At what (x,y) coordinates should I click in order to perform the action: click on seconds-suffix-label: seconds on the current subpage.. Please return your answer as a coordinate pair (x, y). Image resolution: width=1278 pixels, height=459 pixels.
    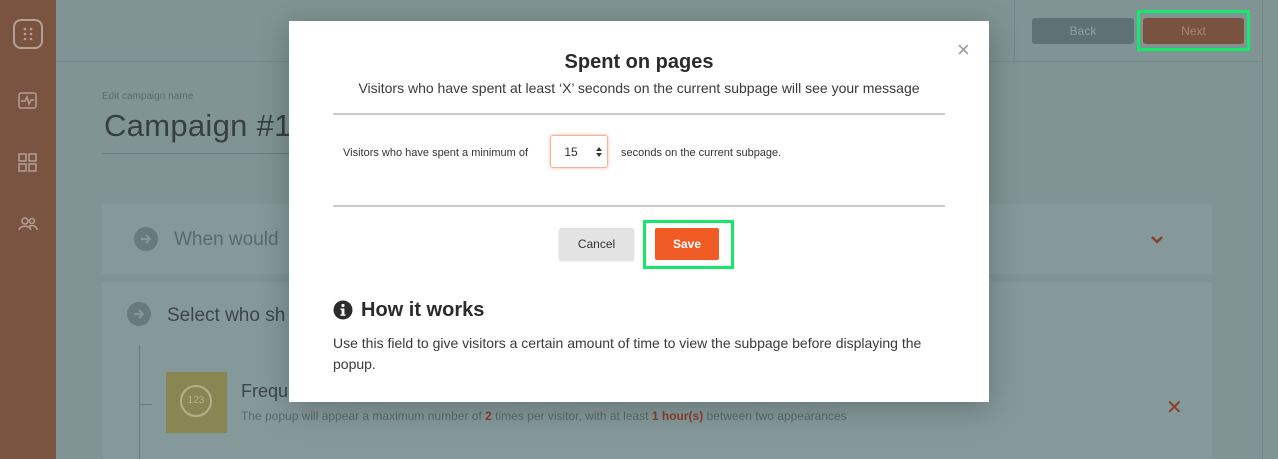
    Looking at the image, I should click on (701, 153).